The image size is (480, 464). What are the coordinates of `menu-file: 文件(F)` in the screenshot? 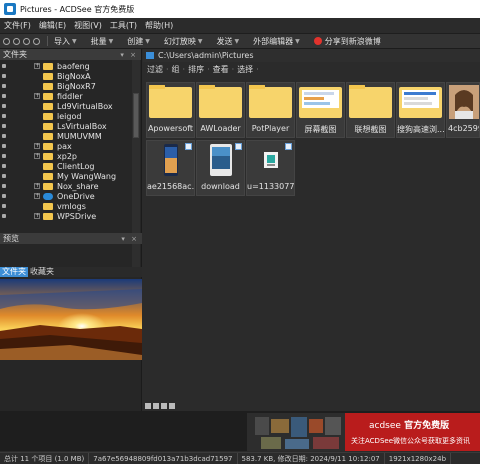 It's located at (17, 25).